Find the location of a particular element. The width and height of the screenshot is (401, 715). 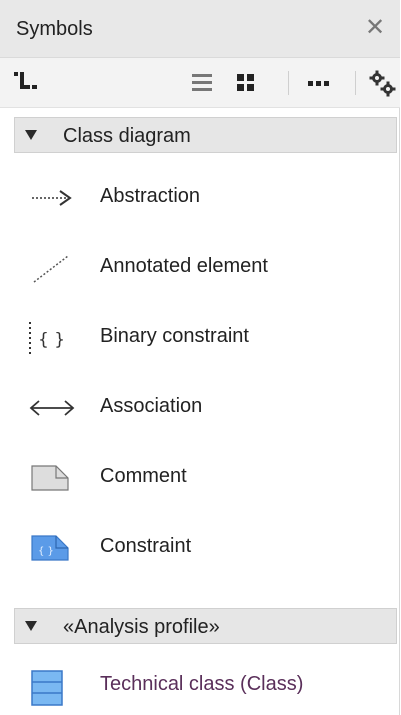

comment-note-icon is located at coordinates (54, 478).